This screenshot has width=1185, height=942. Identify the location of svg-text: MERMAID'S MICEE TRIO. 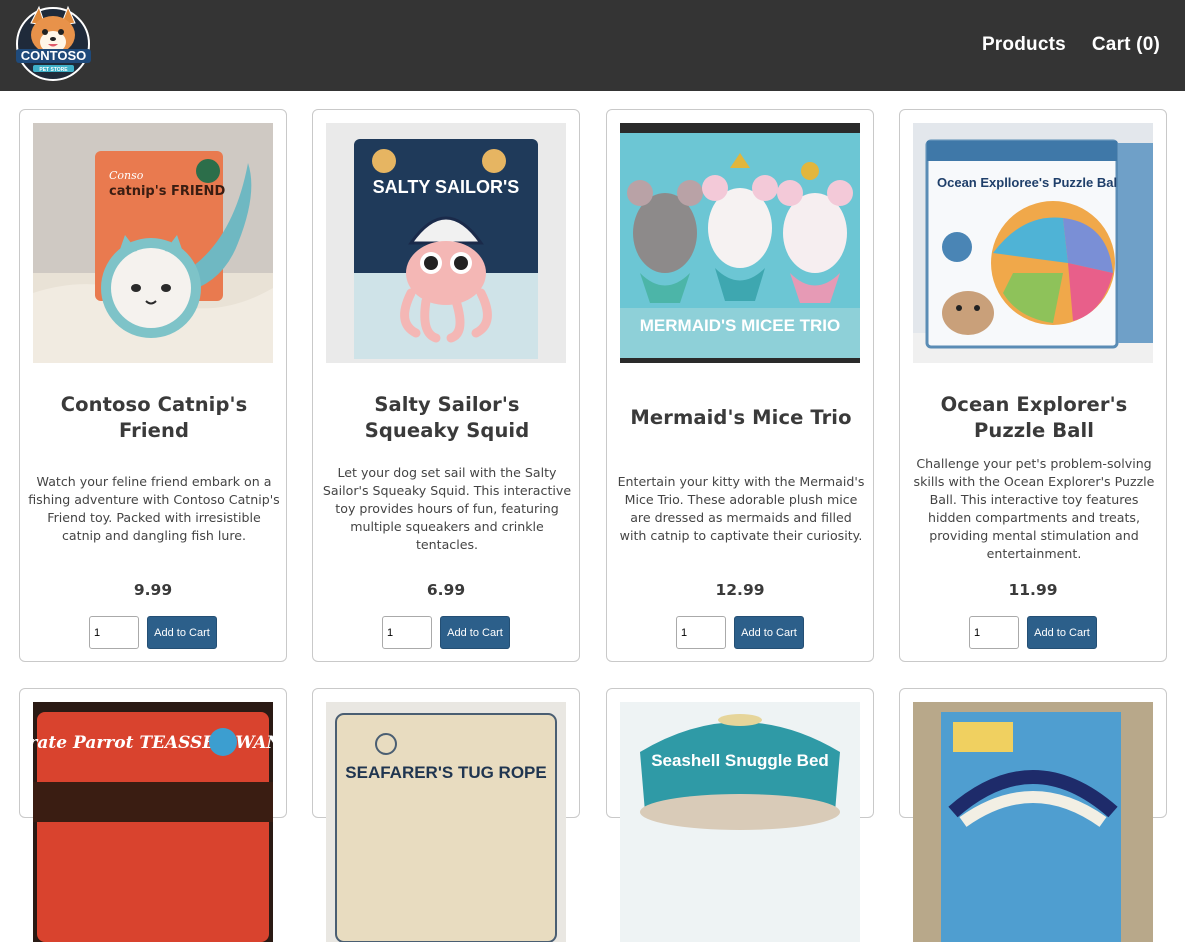
(740, 325).